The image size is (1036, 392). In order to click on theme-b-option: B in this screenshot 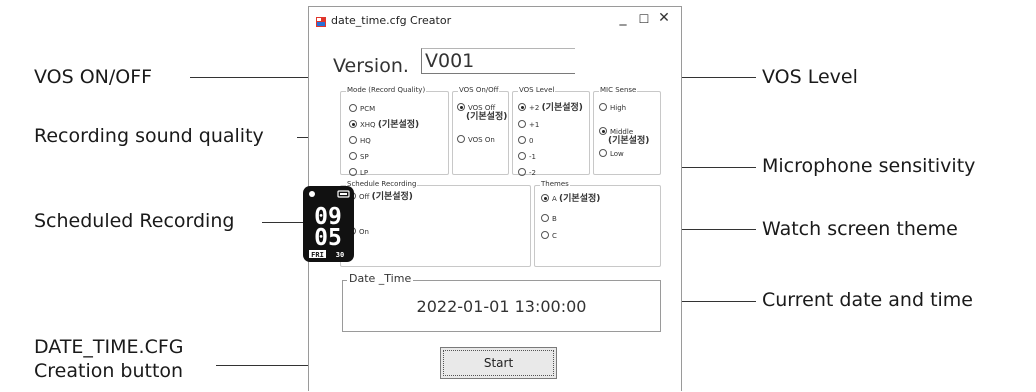, I will do `click(549, 219)`.